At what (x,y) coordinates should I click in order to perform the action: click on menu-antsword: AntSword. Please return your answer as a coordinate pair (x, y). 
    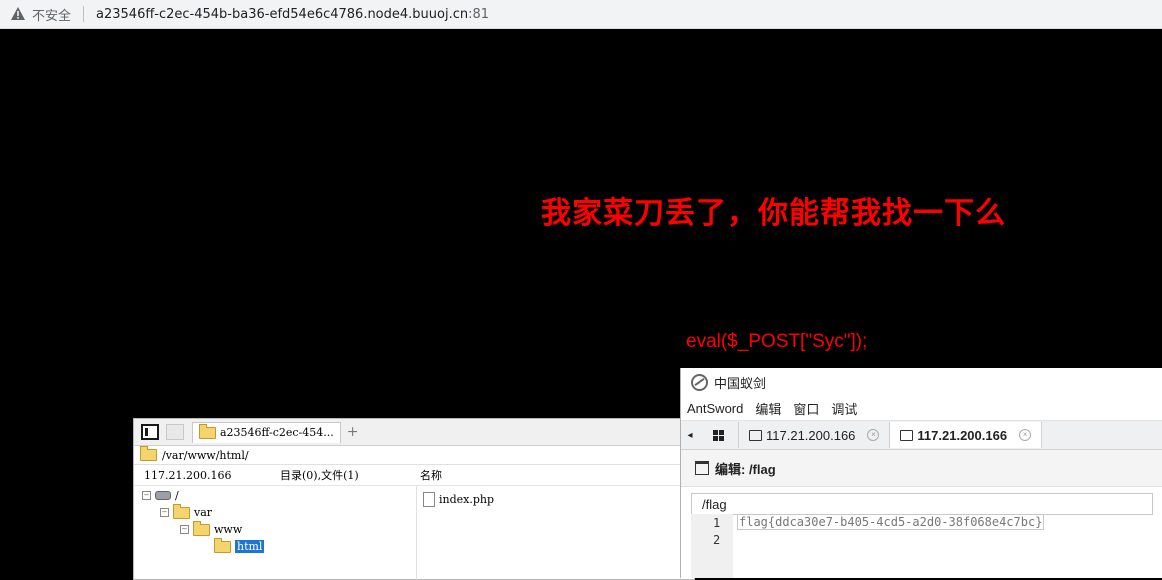
    Looking at the image, I should click on (715, 408).